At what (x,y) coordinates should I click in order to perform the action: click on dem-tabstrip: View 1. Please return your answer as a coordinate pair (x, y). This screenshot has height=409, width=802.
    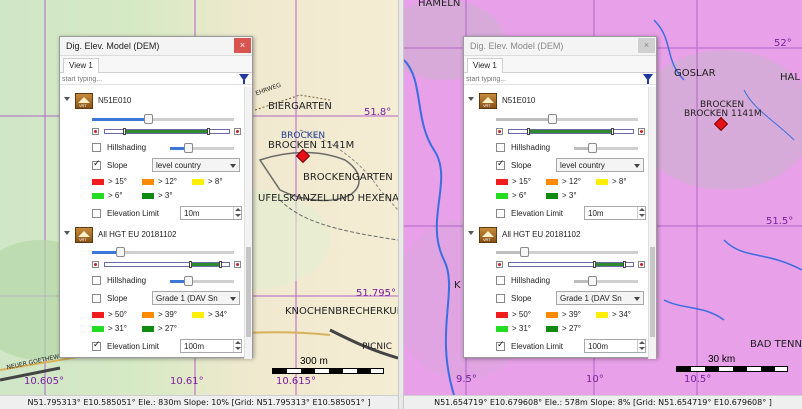
    Looking at the image, I should click on (560, 64).